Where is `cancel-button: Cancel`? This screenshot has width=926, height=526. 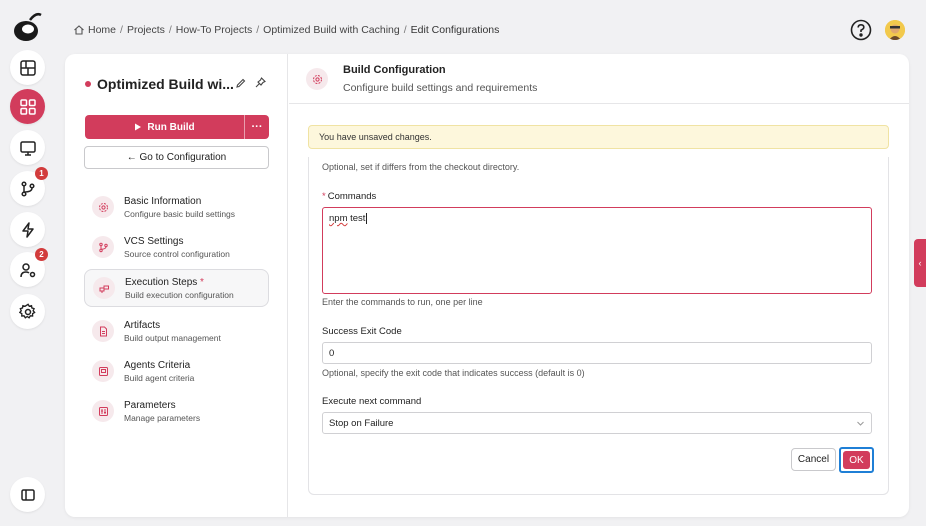
cancel-button: Cancel is located at coordinates (813, 459).